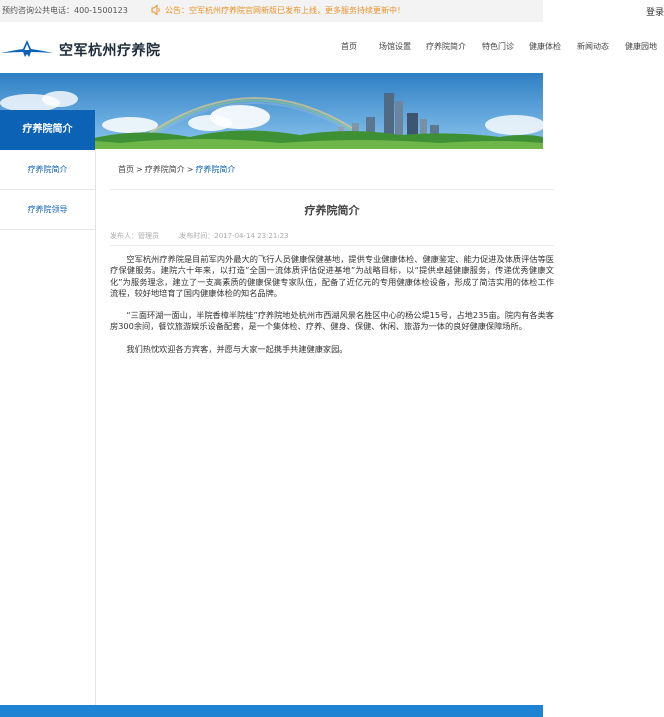  I want to click on article-meta: 发布人：管理员 发布时间：2017-04-14 23:21:23, so click(208, 236).